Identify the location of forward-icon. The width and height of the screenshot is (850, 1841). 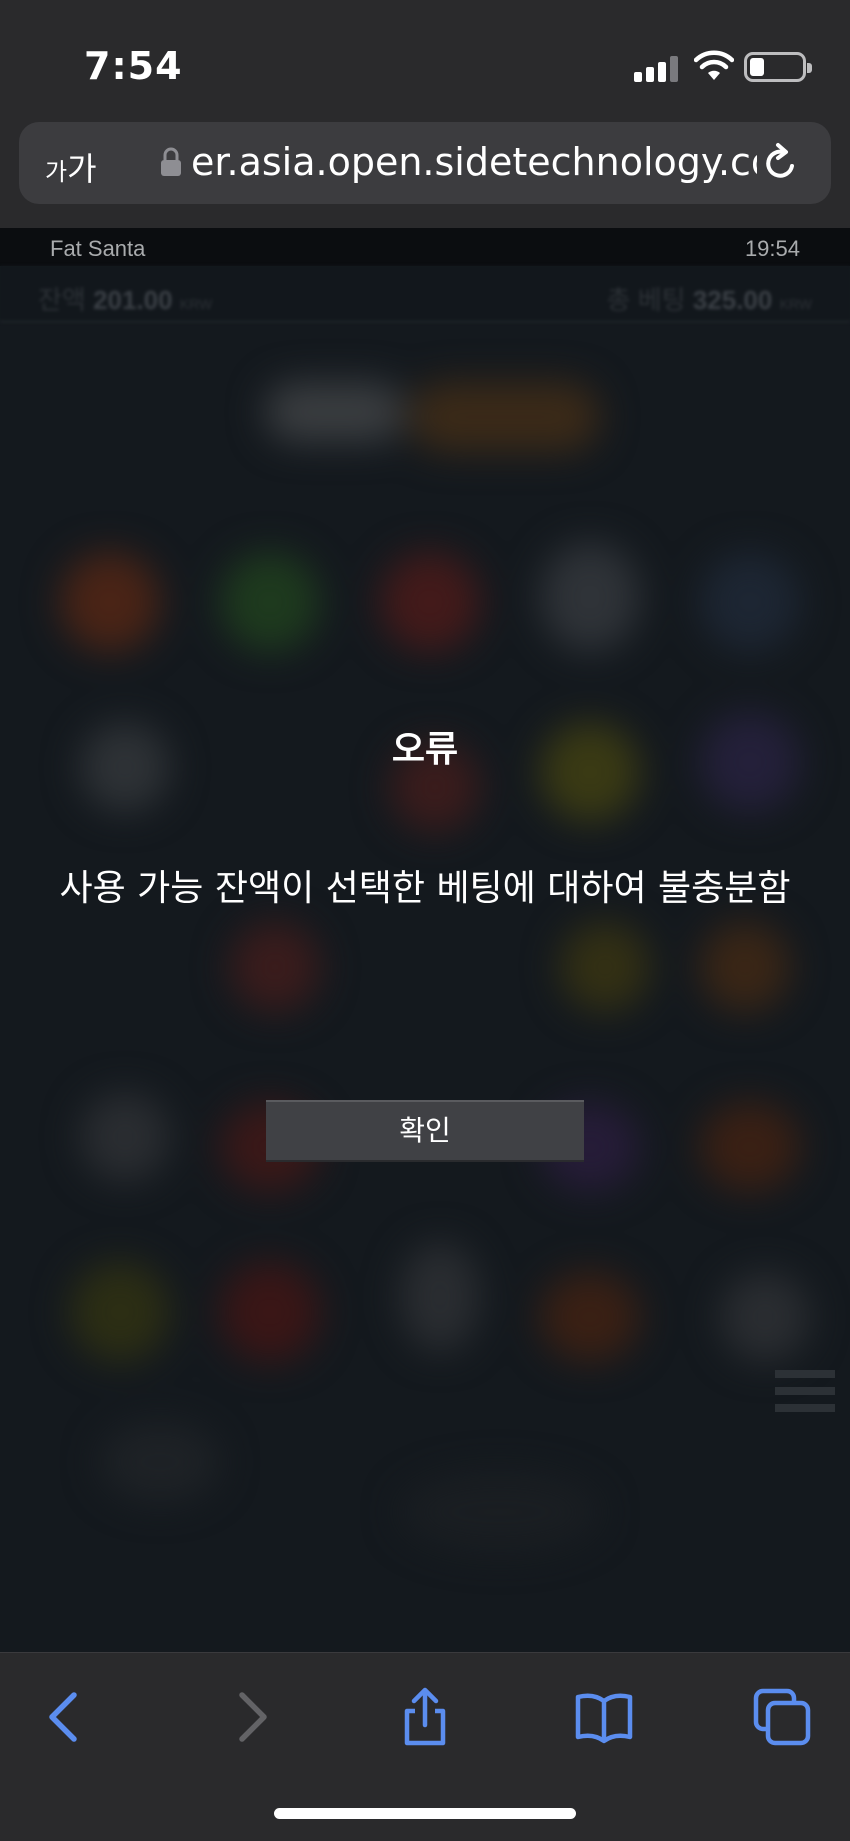
(250, 1717).